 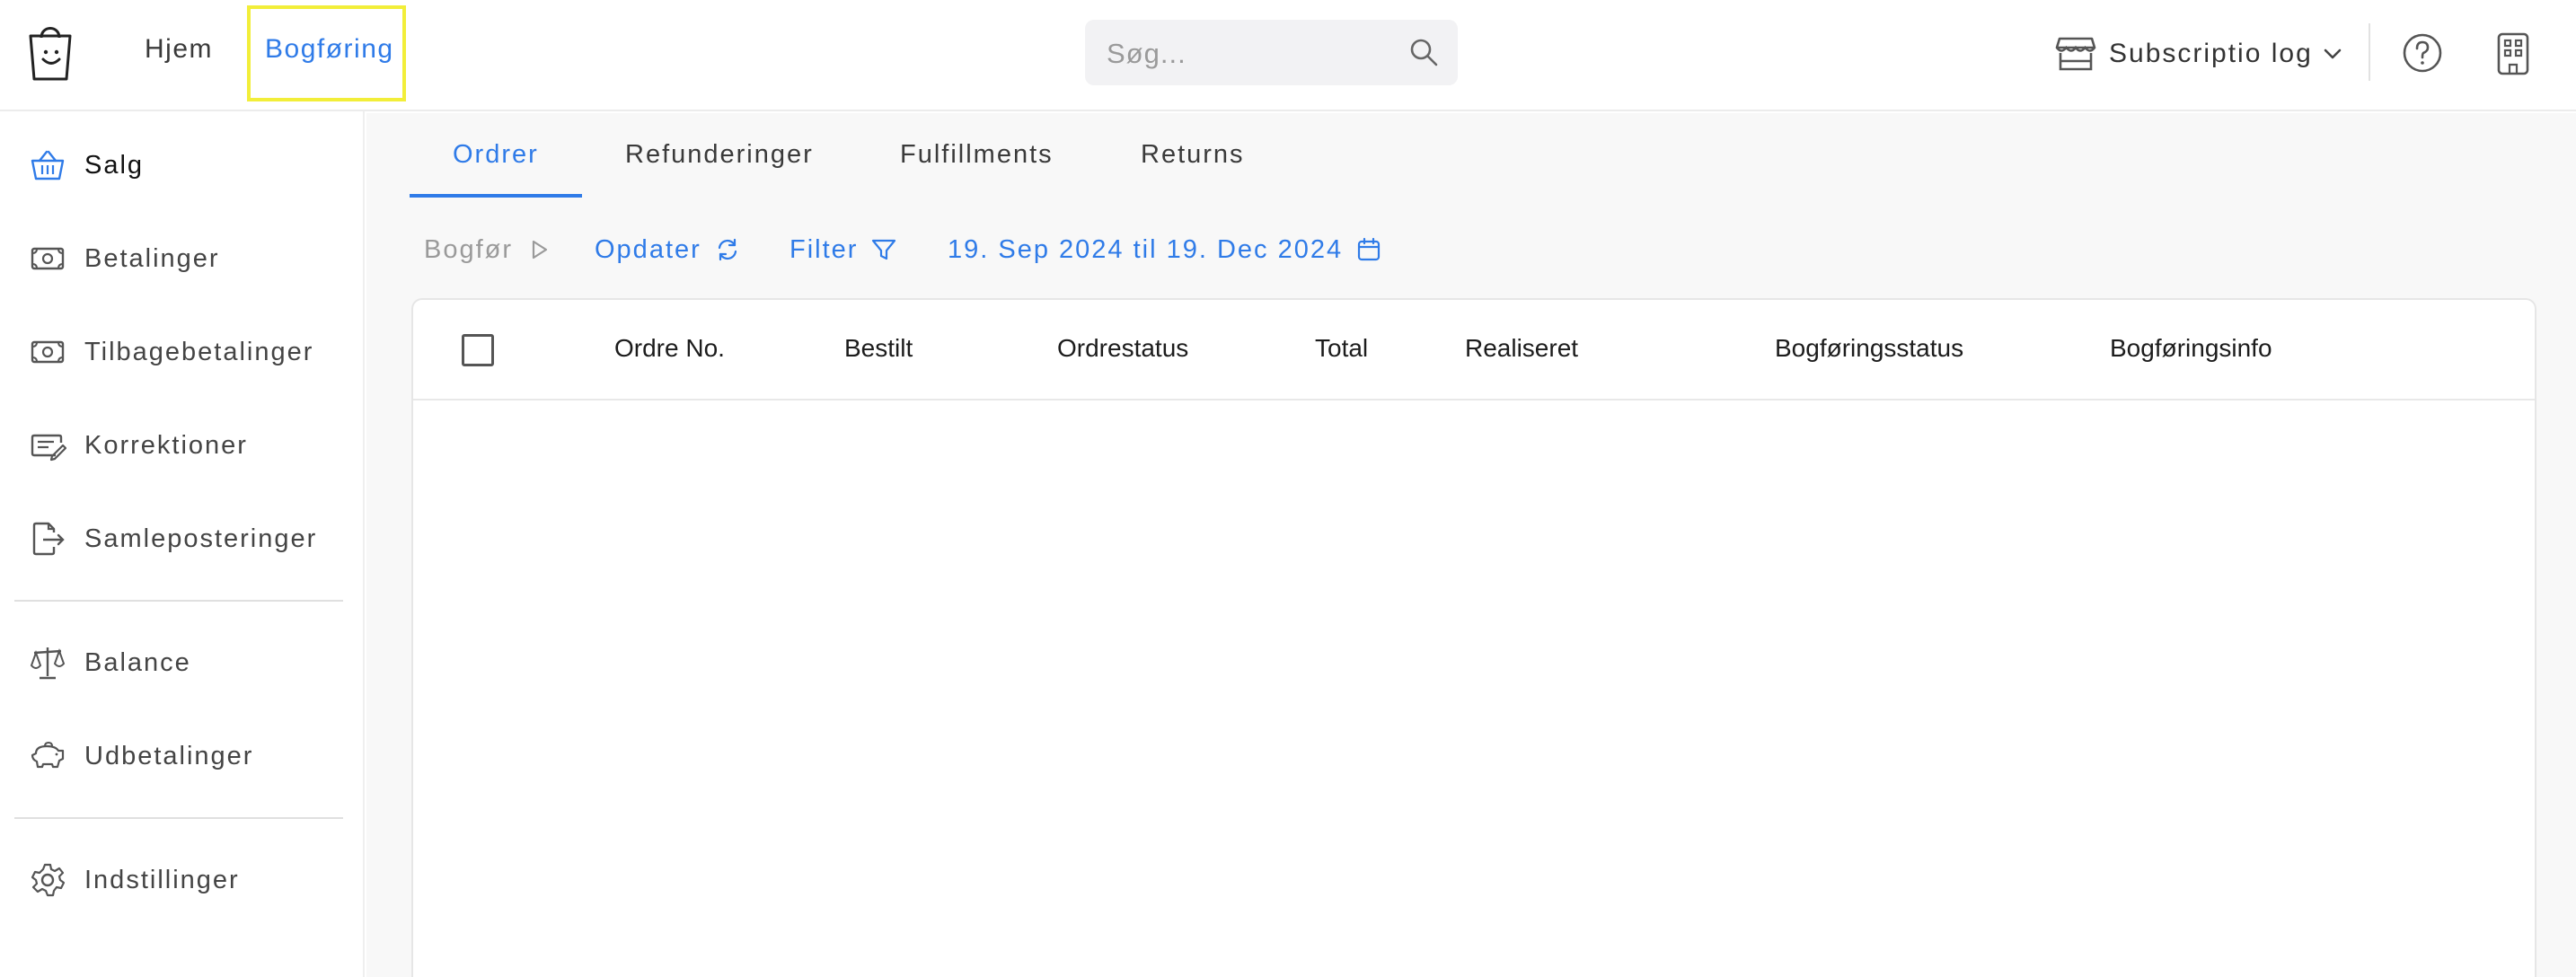 What do you see at coordinates (166, 445) in the screenshot?
I see `sidebar-item-label: Korrektioner` at bounding box center [166, 445].